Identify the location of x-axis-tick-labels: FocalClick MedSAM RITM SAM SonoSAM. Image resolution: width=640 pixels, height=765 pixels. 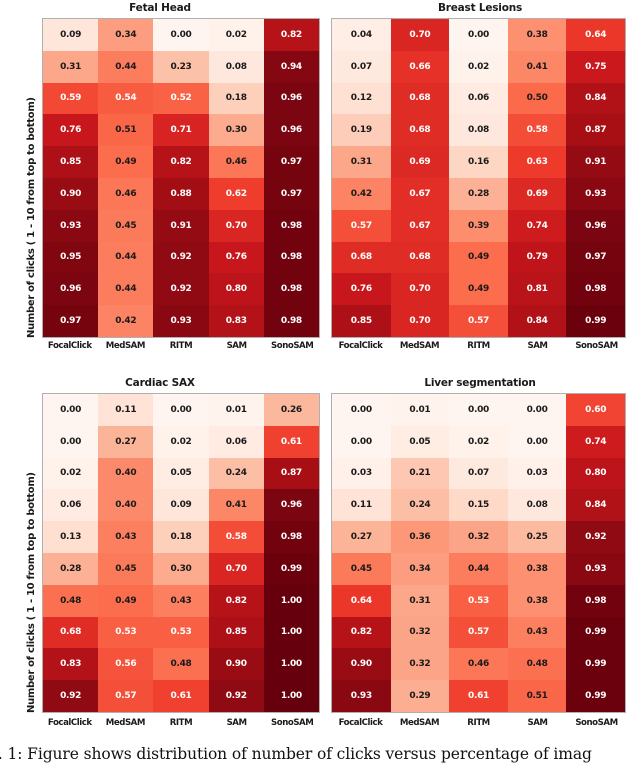
(478, 346).